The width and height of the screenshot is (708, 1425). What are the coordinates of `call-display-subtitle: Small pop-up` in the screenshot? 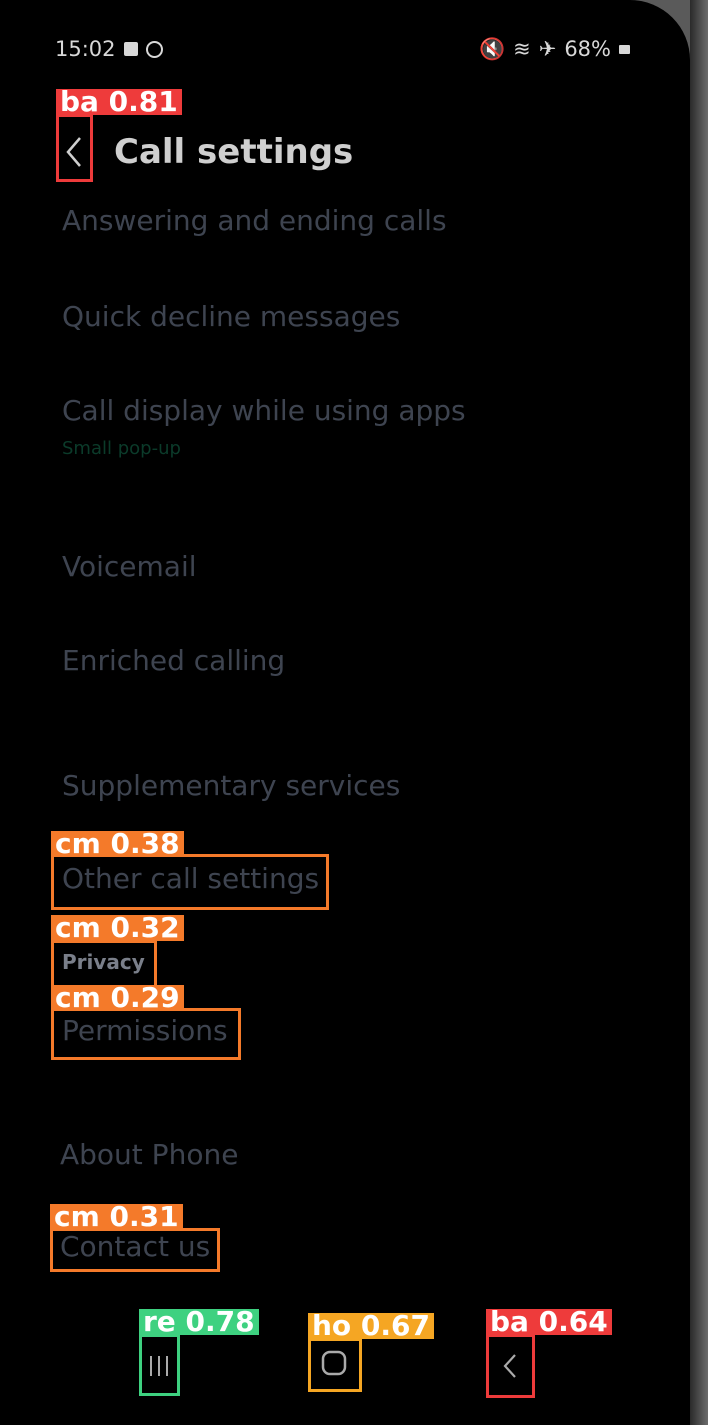 It's located at (121, 448).